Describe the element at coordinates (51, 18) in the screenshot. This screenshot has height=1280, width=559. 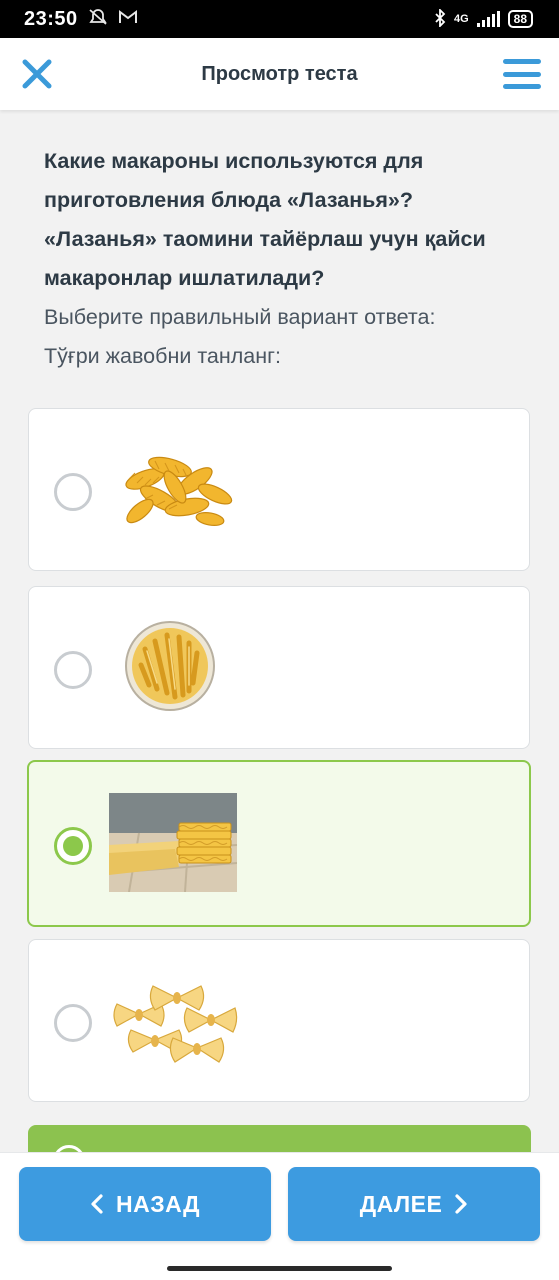
I see `status-time: 23:50` at that location.